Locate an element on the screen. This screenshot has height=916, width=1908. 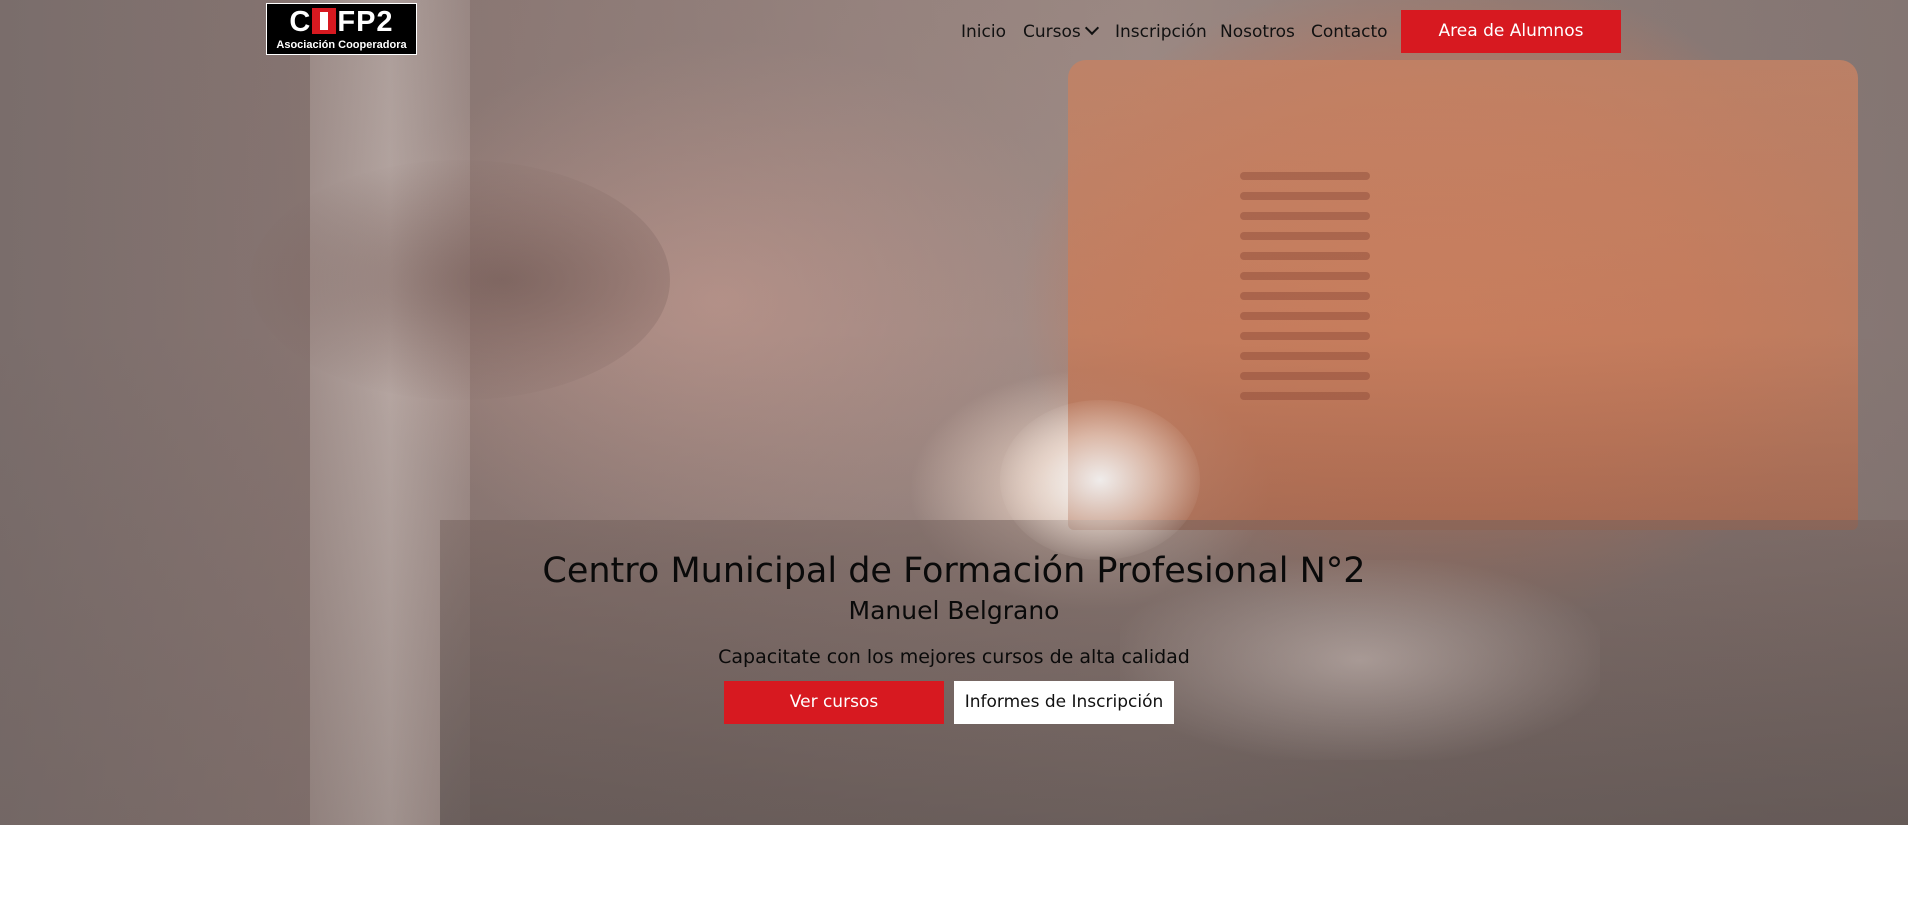
logo-mark-icon is located at coordinates (324, 21).